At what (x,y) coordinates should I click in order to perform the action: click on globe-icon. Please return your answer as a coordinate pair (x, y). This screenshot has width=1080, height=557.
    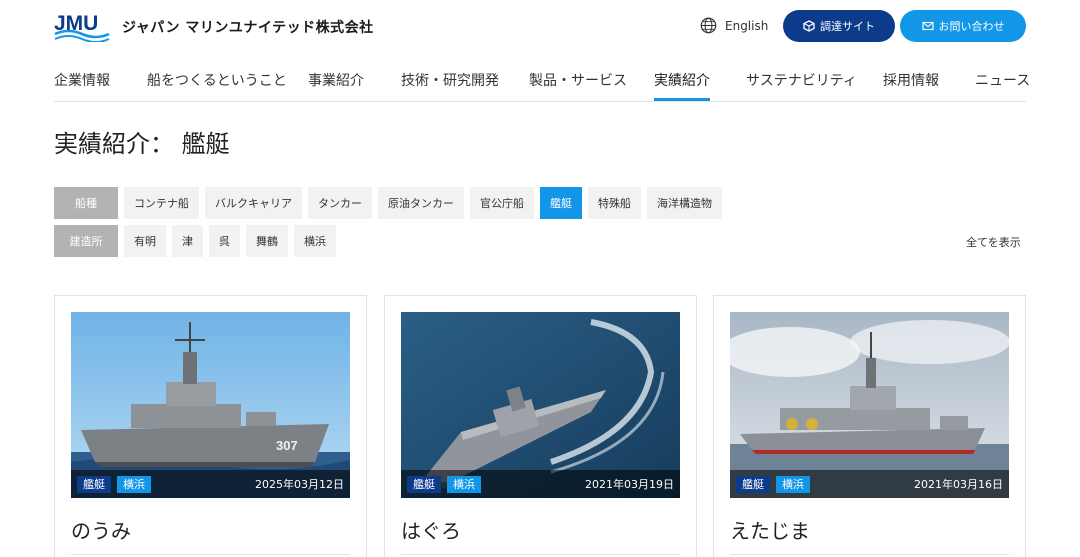
    Looking at the image, I should click on (708, 25).